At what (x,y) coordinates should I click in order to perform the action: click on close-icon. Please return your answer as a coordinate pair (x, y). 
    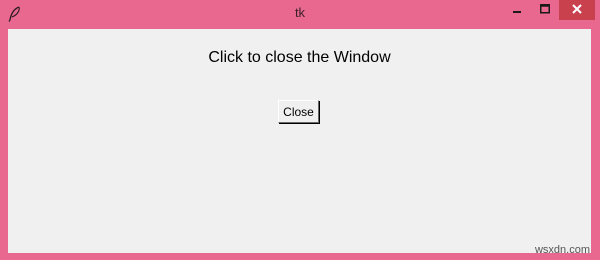
    Looking at the image, I should click on (577, 10).